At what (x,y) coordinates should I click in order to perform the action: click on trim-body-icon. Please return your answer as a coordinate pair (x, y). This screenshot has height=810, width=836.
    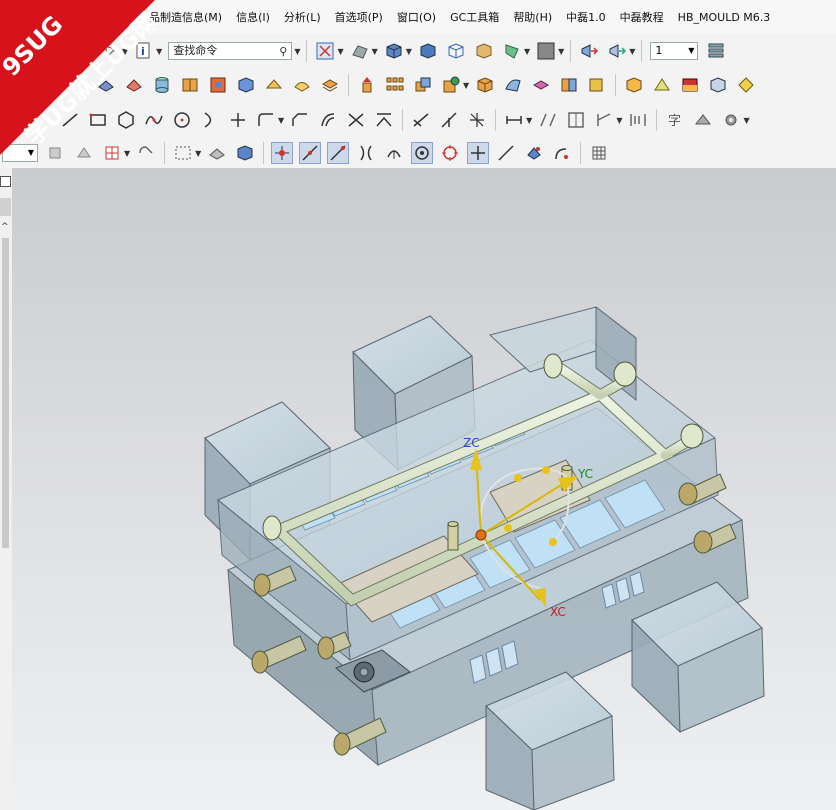
    Looking at the image, I should click on (218, 85).